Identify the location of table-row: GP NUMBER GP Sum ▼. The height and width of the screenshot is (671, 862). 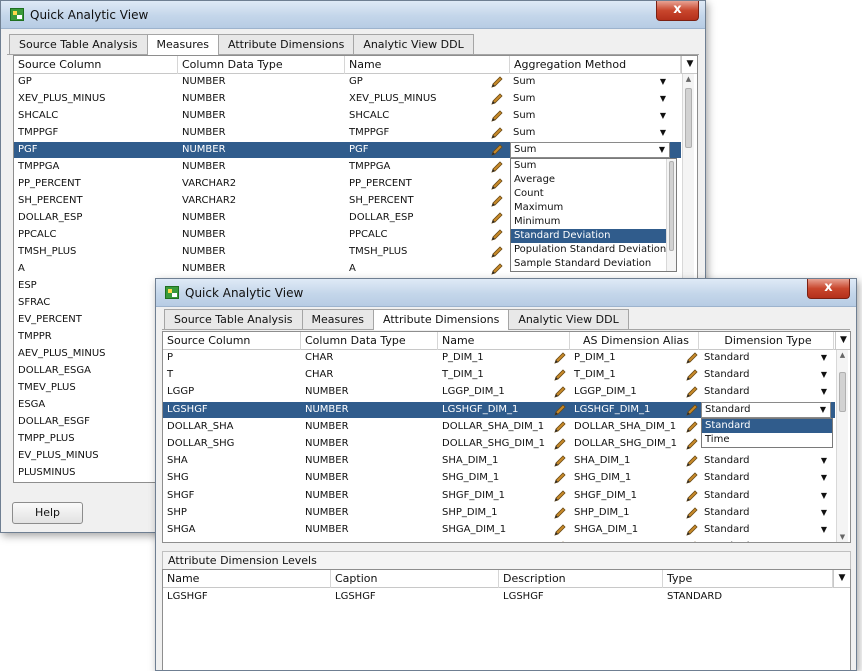
(347, 82).